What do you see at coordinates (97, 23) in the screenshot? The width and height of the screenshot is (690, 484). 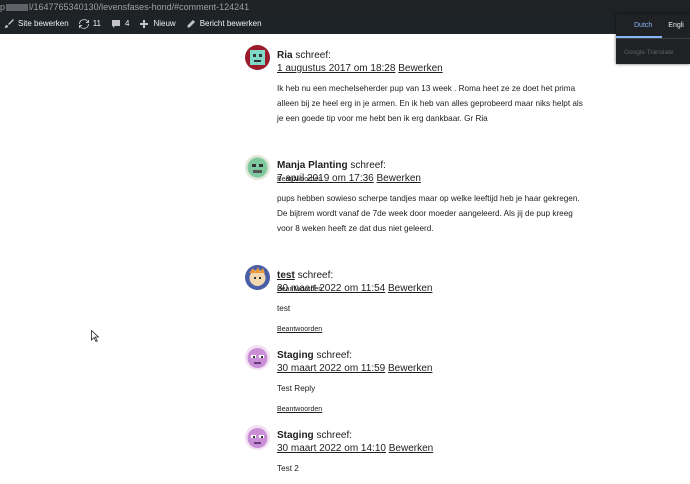 I see `updates-count: 11` at bounding box center [97, 23].